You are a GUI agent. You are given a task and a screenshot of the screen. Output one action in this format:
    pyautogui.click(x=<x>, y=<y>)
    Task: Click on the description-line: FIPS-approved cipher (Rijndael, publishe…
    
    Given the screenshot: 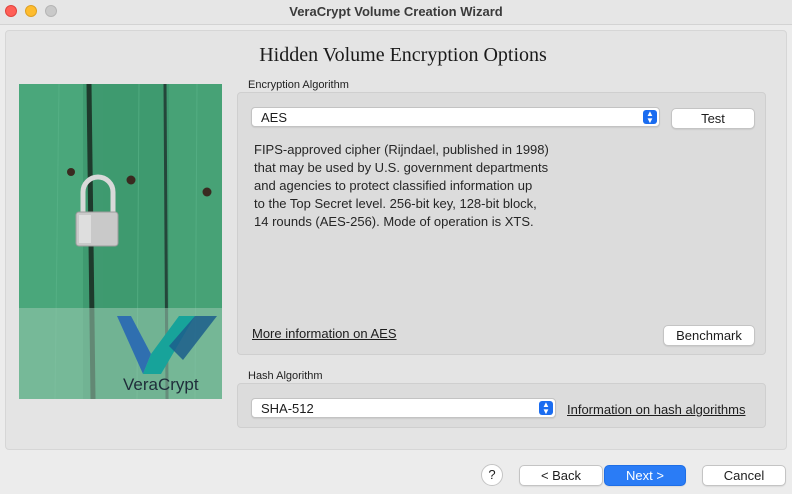 What is the action you would take?
    pyautogui.click(x=401, y=149)
    